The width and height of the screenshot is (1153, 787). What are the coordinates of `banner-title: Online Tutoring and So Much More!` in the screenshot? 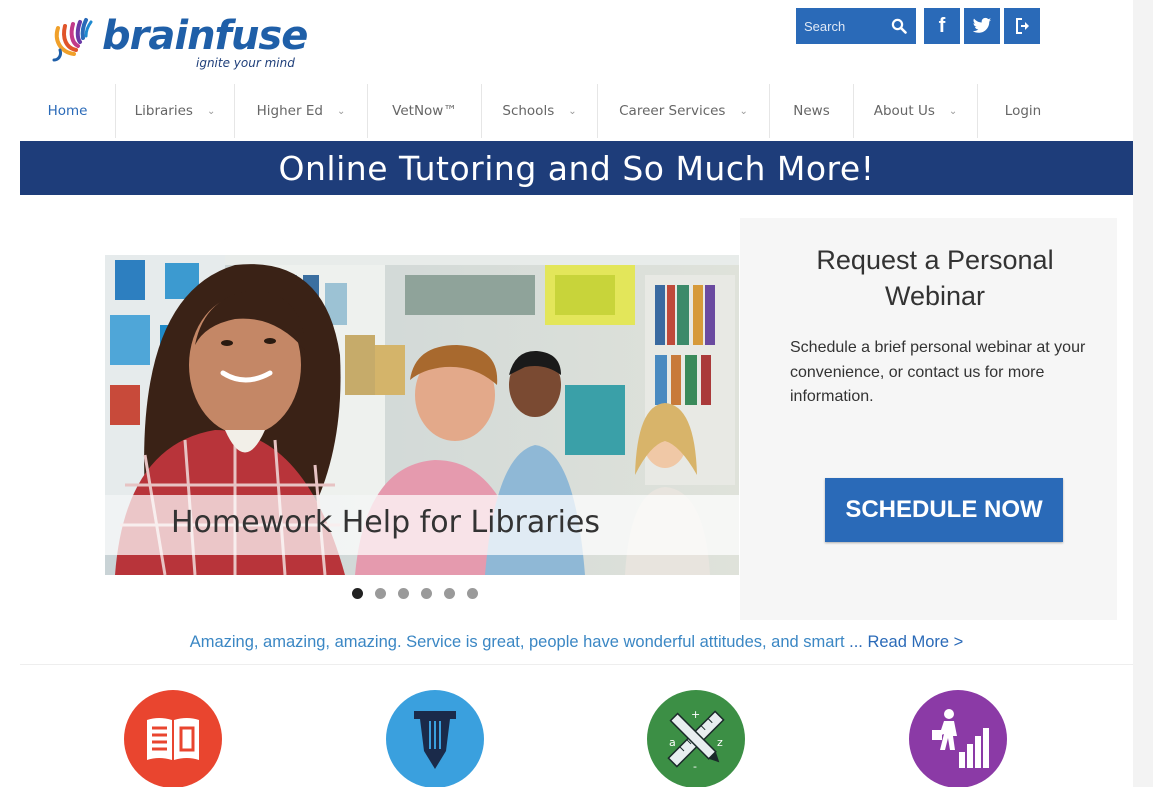 It's located at (576, 168).